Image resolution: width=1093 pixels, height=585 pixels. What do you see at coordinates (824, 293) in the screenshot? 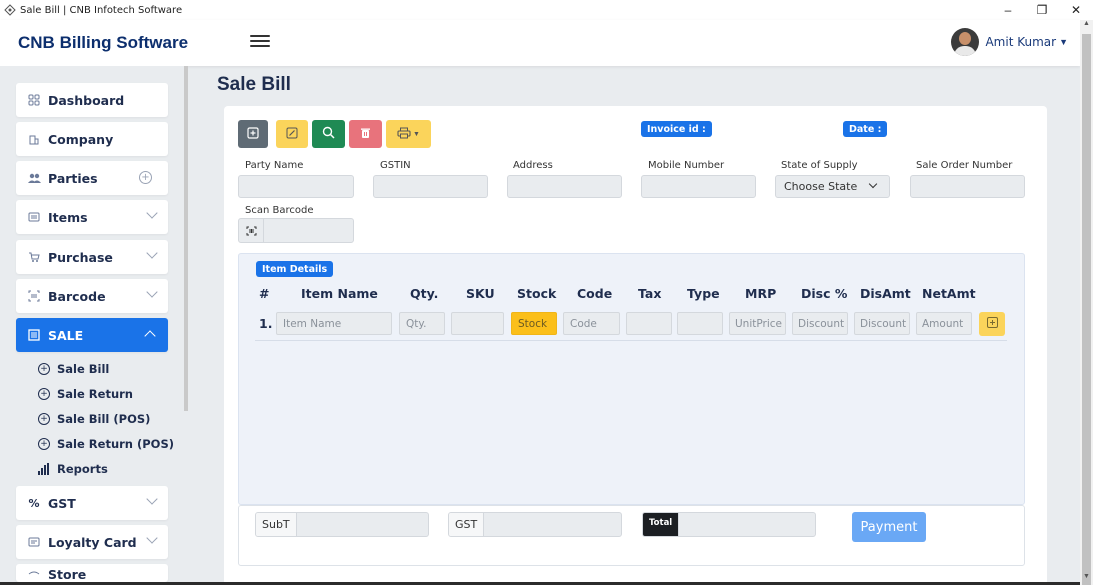
I see `column-header-disc-pct: Disc %` at bounding box center [824, 293].